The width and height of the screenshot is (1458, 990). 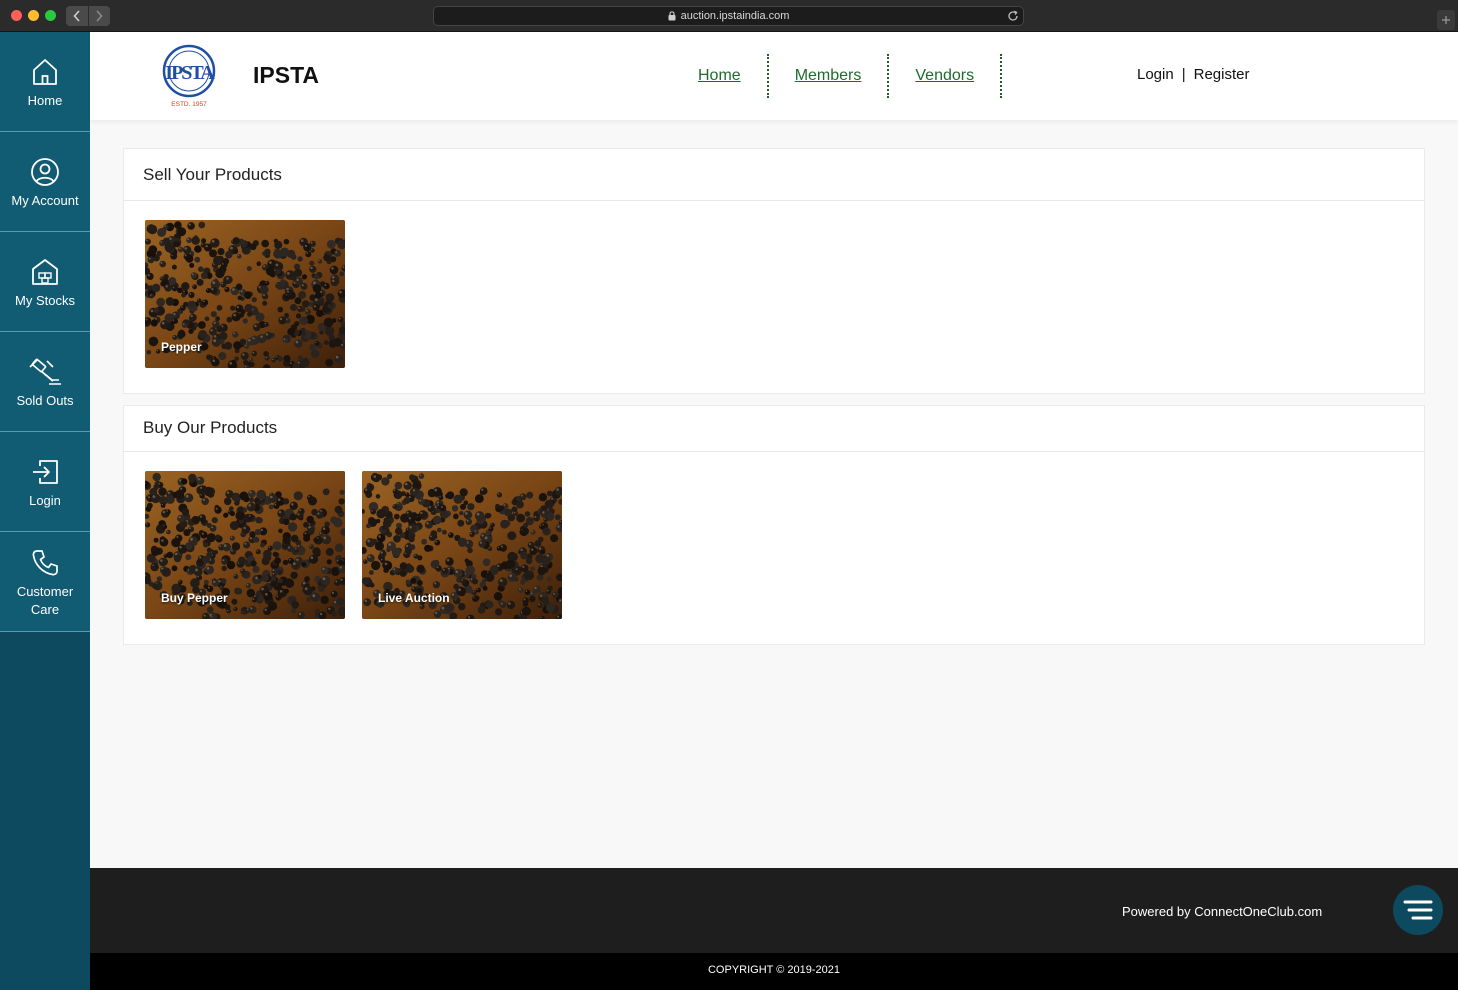 I want to click on menu-fab-button, so click(x=1418, y=910).